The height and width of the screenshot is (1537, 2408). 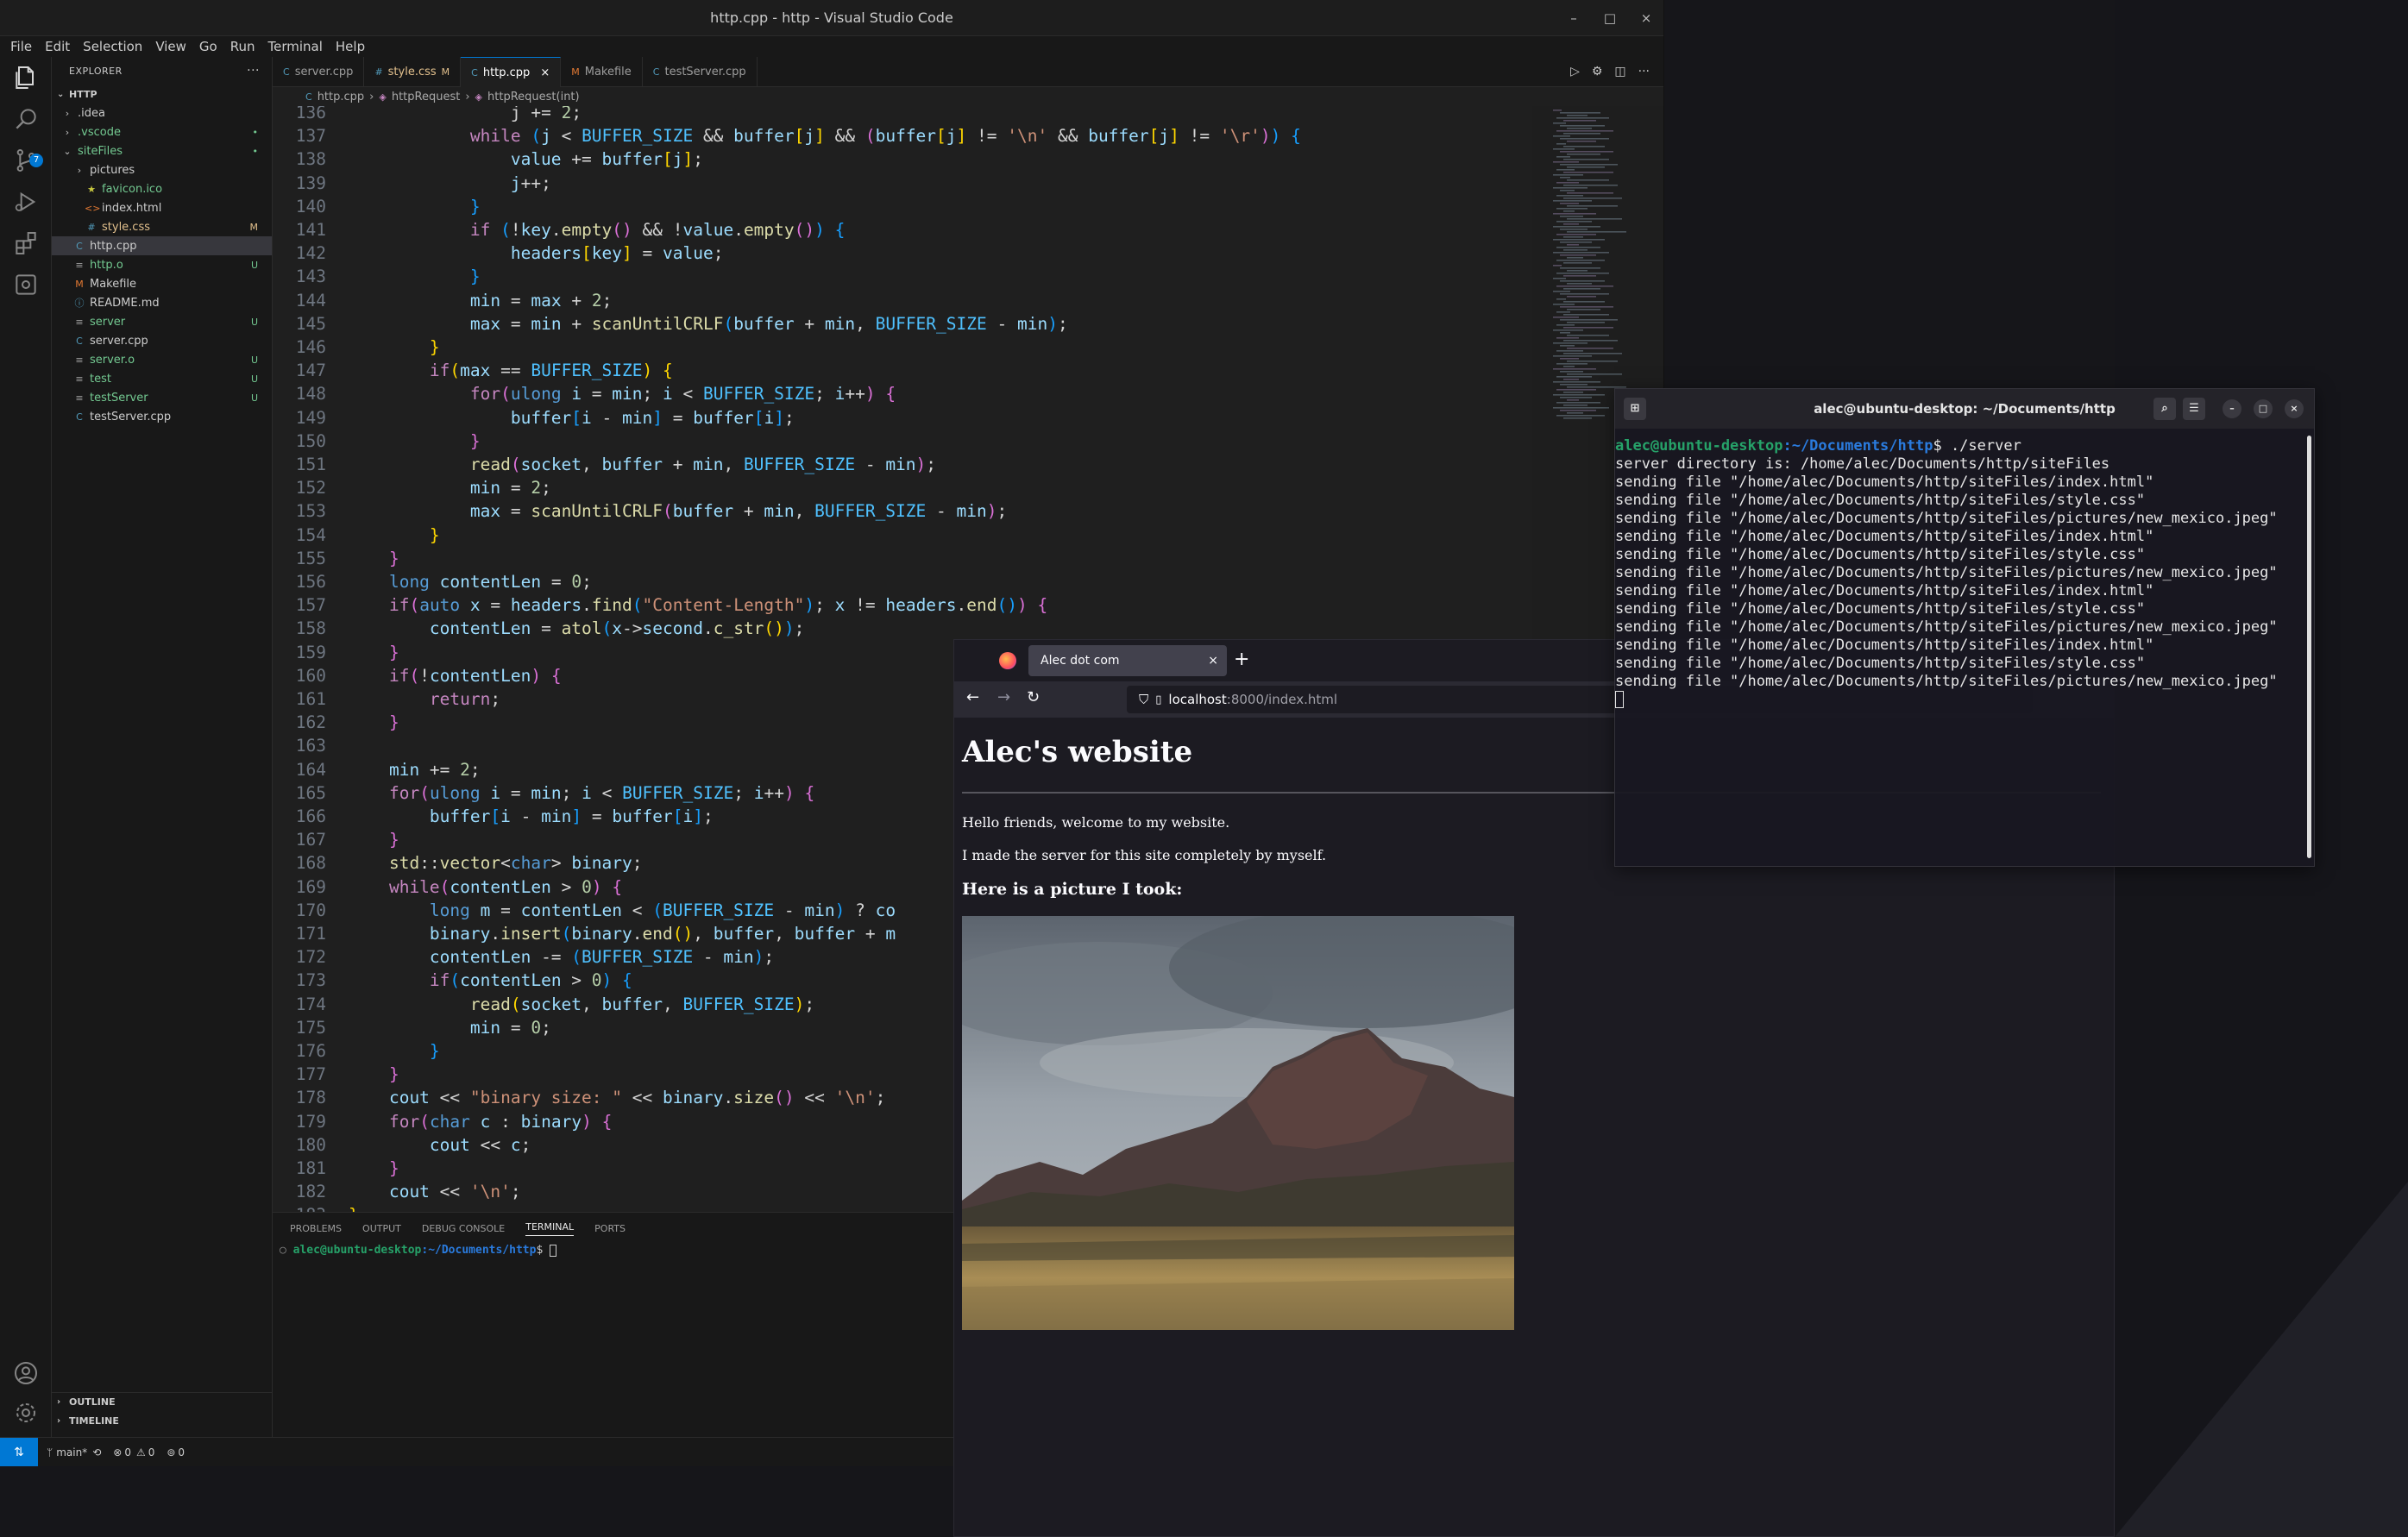 What do you see at coordinates (1144, 699) in the screenshot?
I see `shield-icon: ⛉` at bounding box center [1144, 699].